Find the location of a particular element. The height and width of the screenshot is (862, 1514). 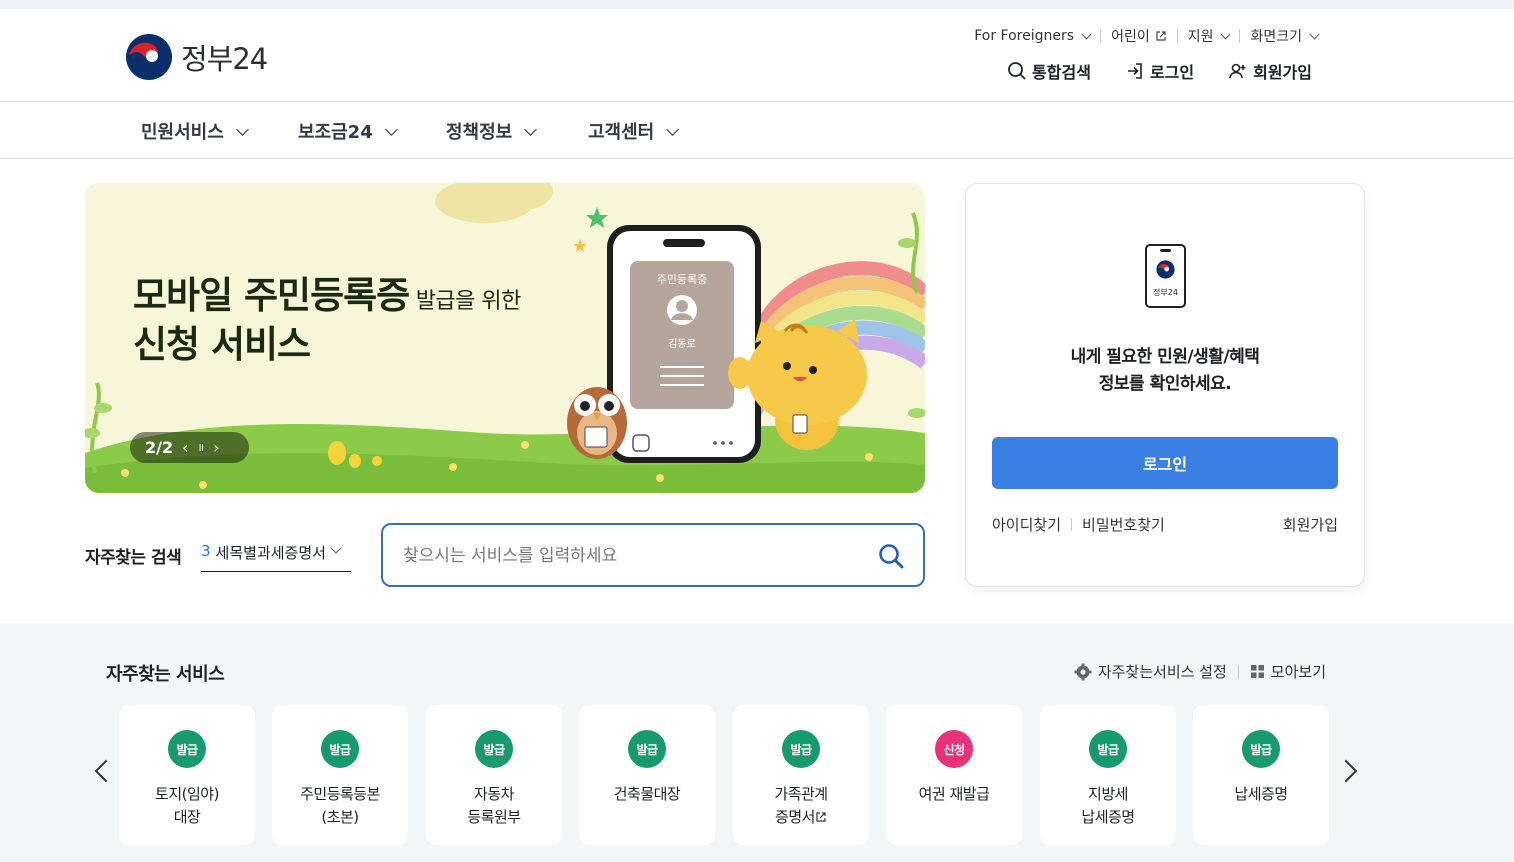

service-name: 자동차 등록원부 is located at coordinates (494, 805).